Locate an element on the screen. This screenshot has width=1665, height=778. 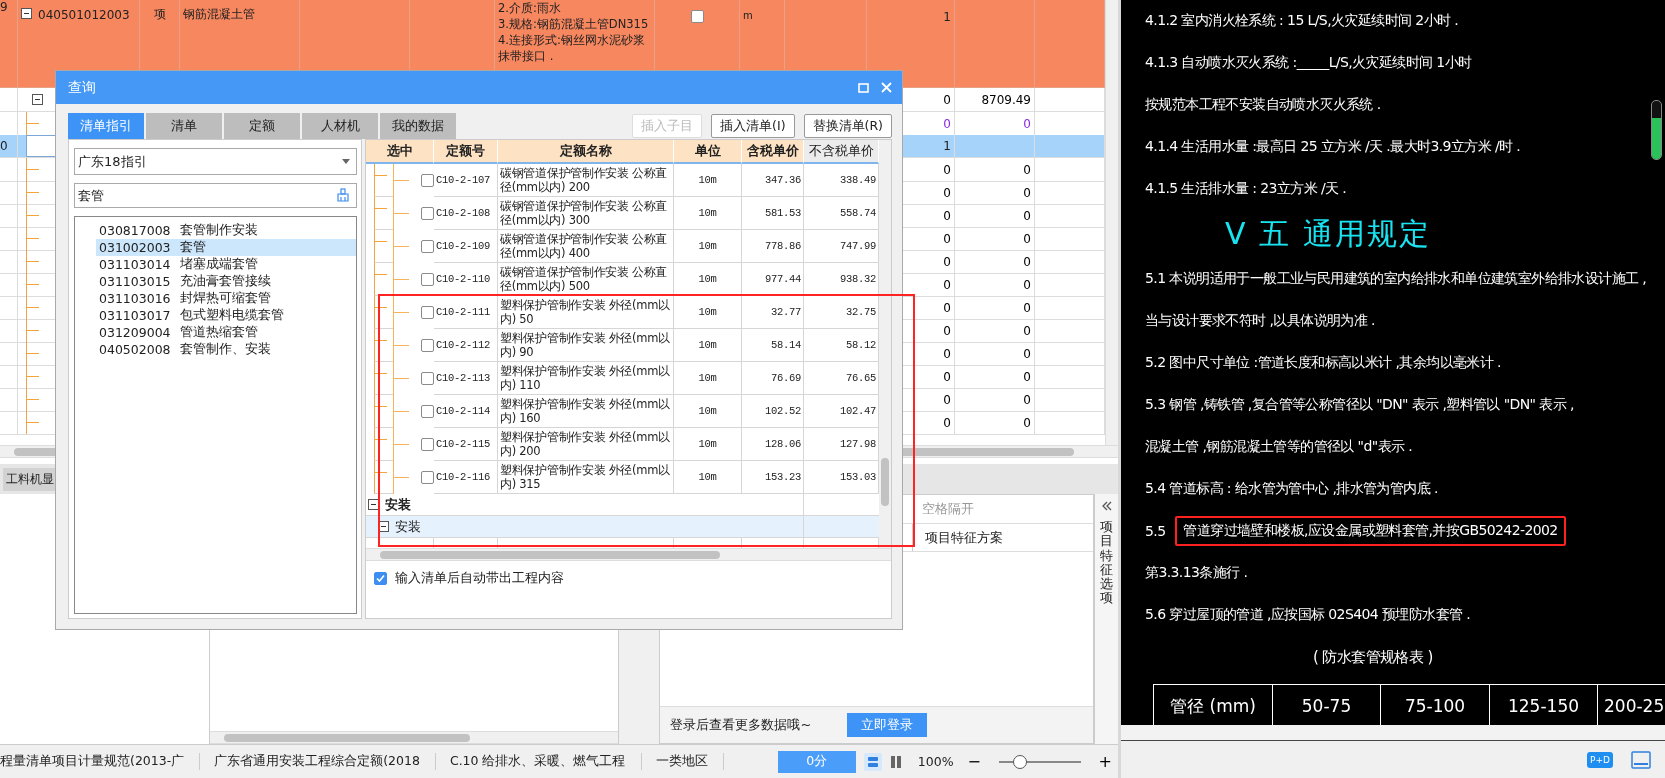
action-button: 插入清单(I) is located at coordinates (753, 126).